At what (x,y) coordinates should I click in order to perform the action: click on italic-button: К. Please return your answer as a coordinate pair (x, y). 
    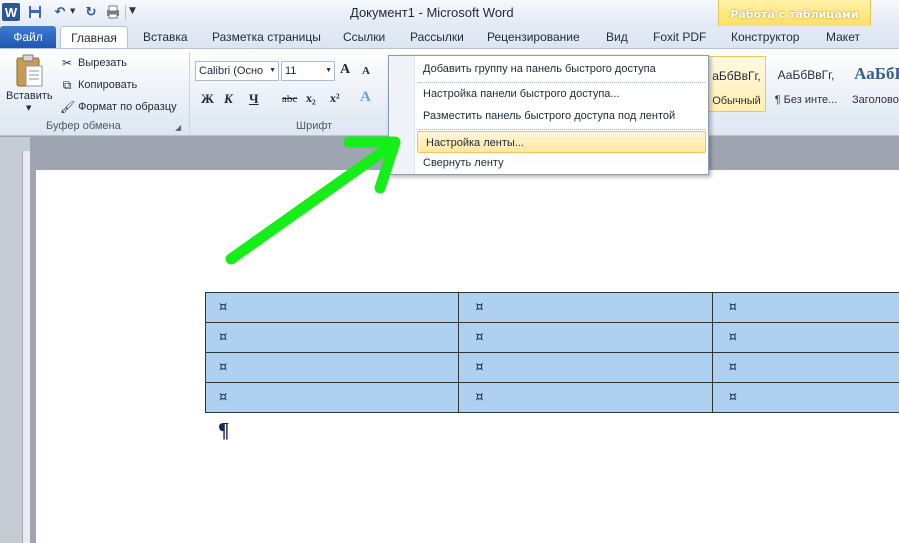
    Looking at the image, I should click on (228, 99).